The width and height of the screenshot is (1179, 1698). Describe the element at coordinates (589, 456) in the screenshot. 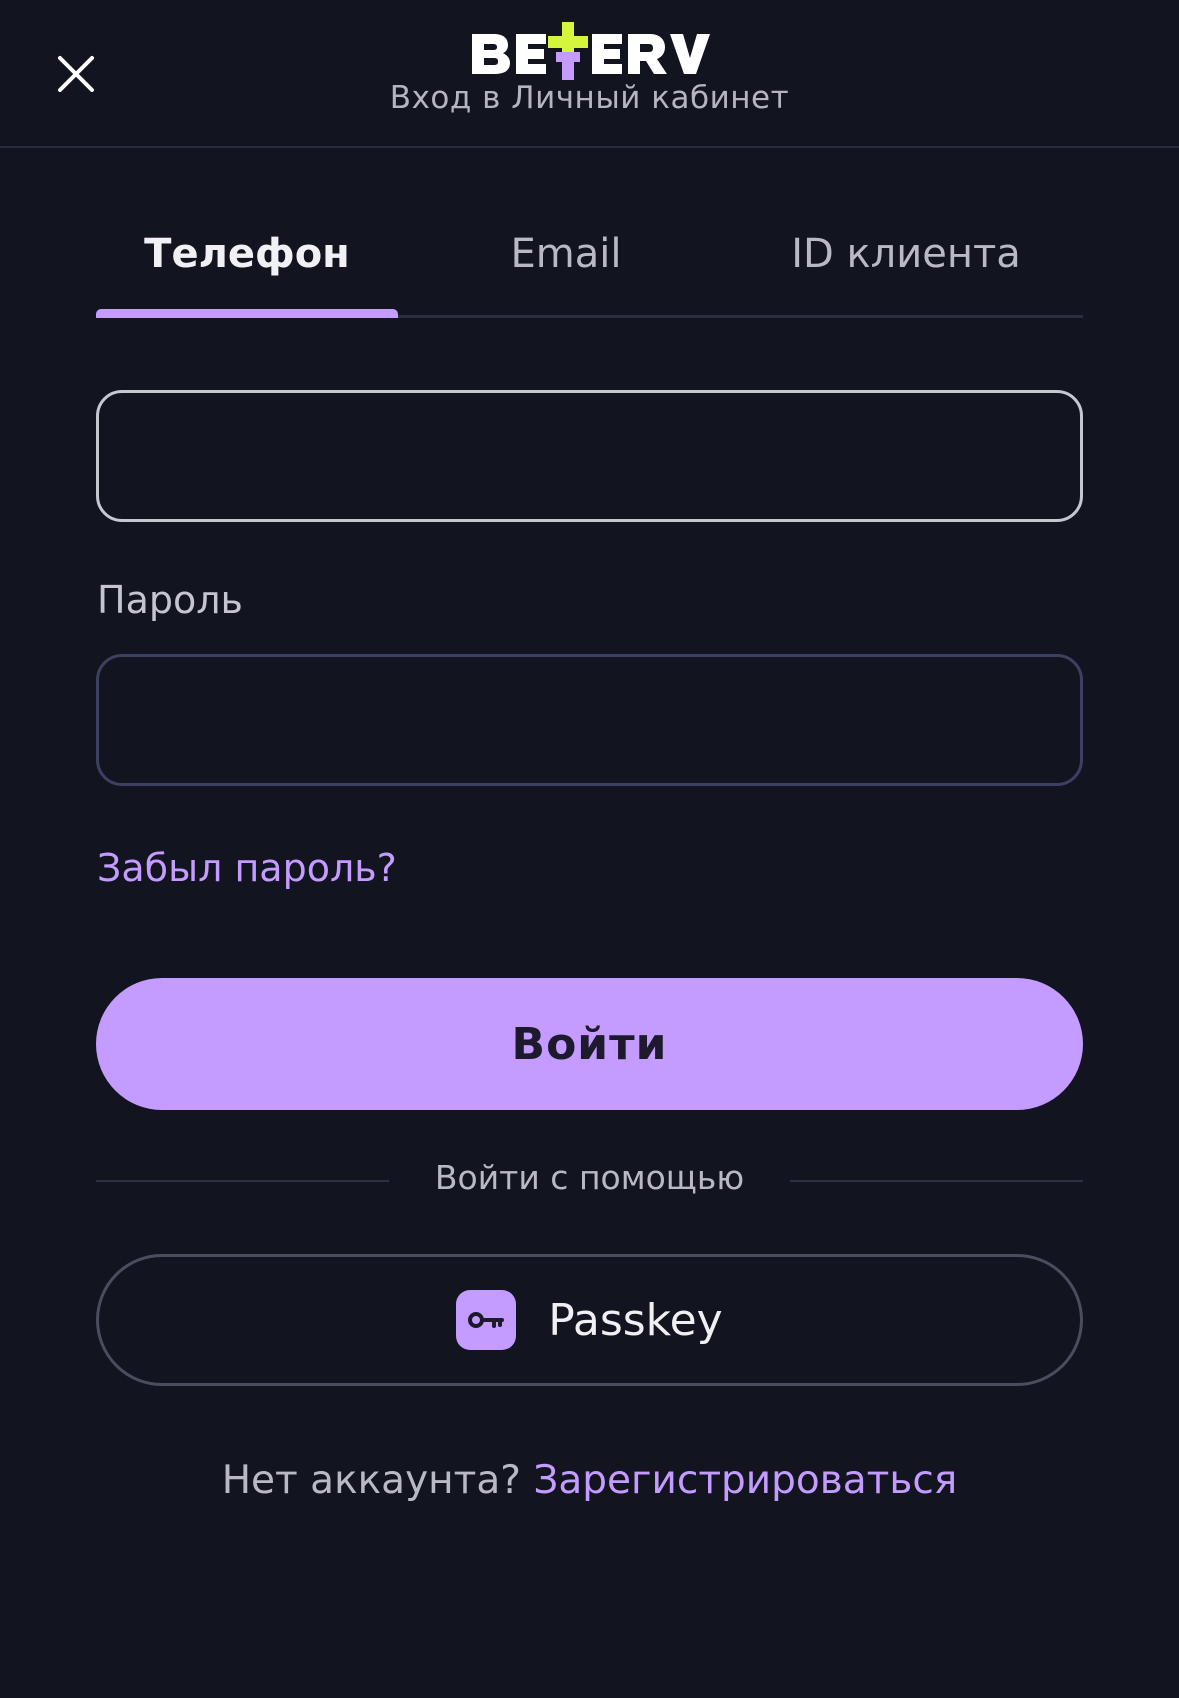

I see `phone-input` at that location.